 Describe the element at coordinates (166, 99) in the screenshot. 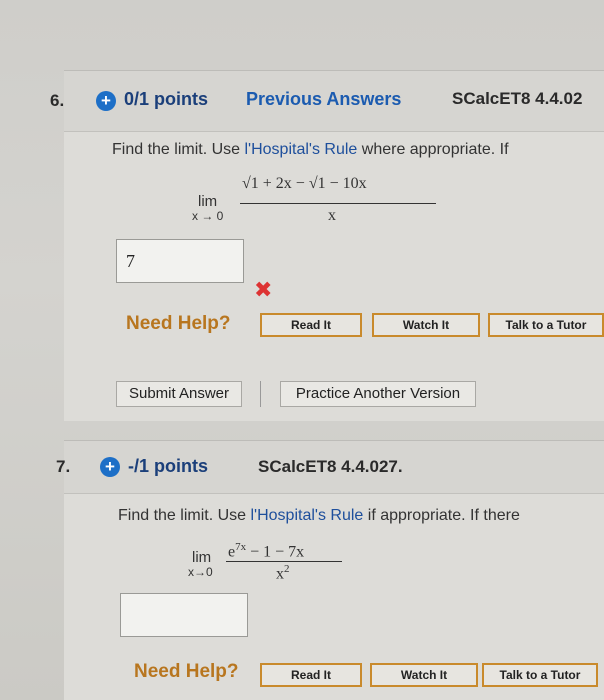

I see `points-label: 0/1 points` at that location.